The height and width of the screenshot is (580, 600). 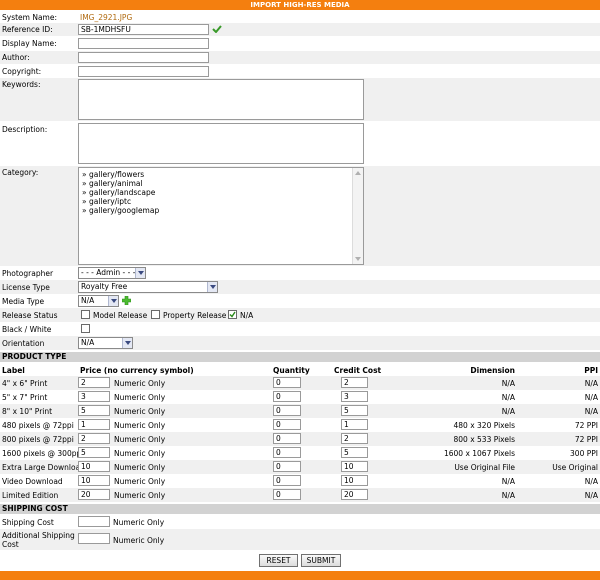 I want to click on product-label: 4" x 6" Print, so click(x=25, y=383).